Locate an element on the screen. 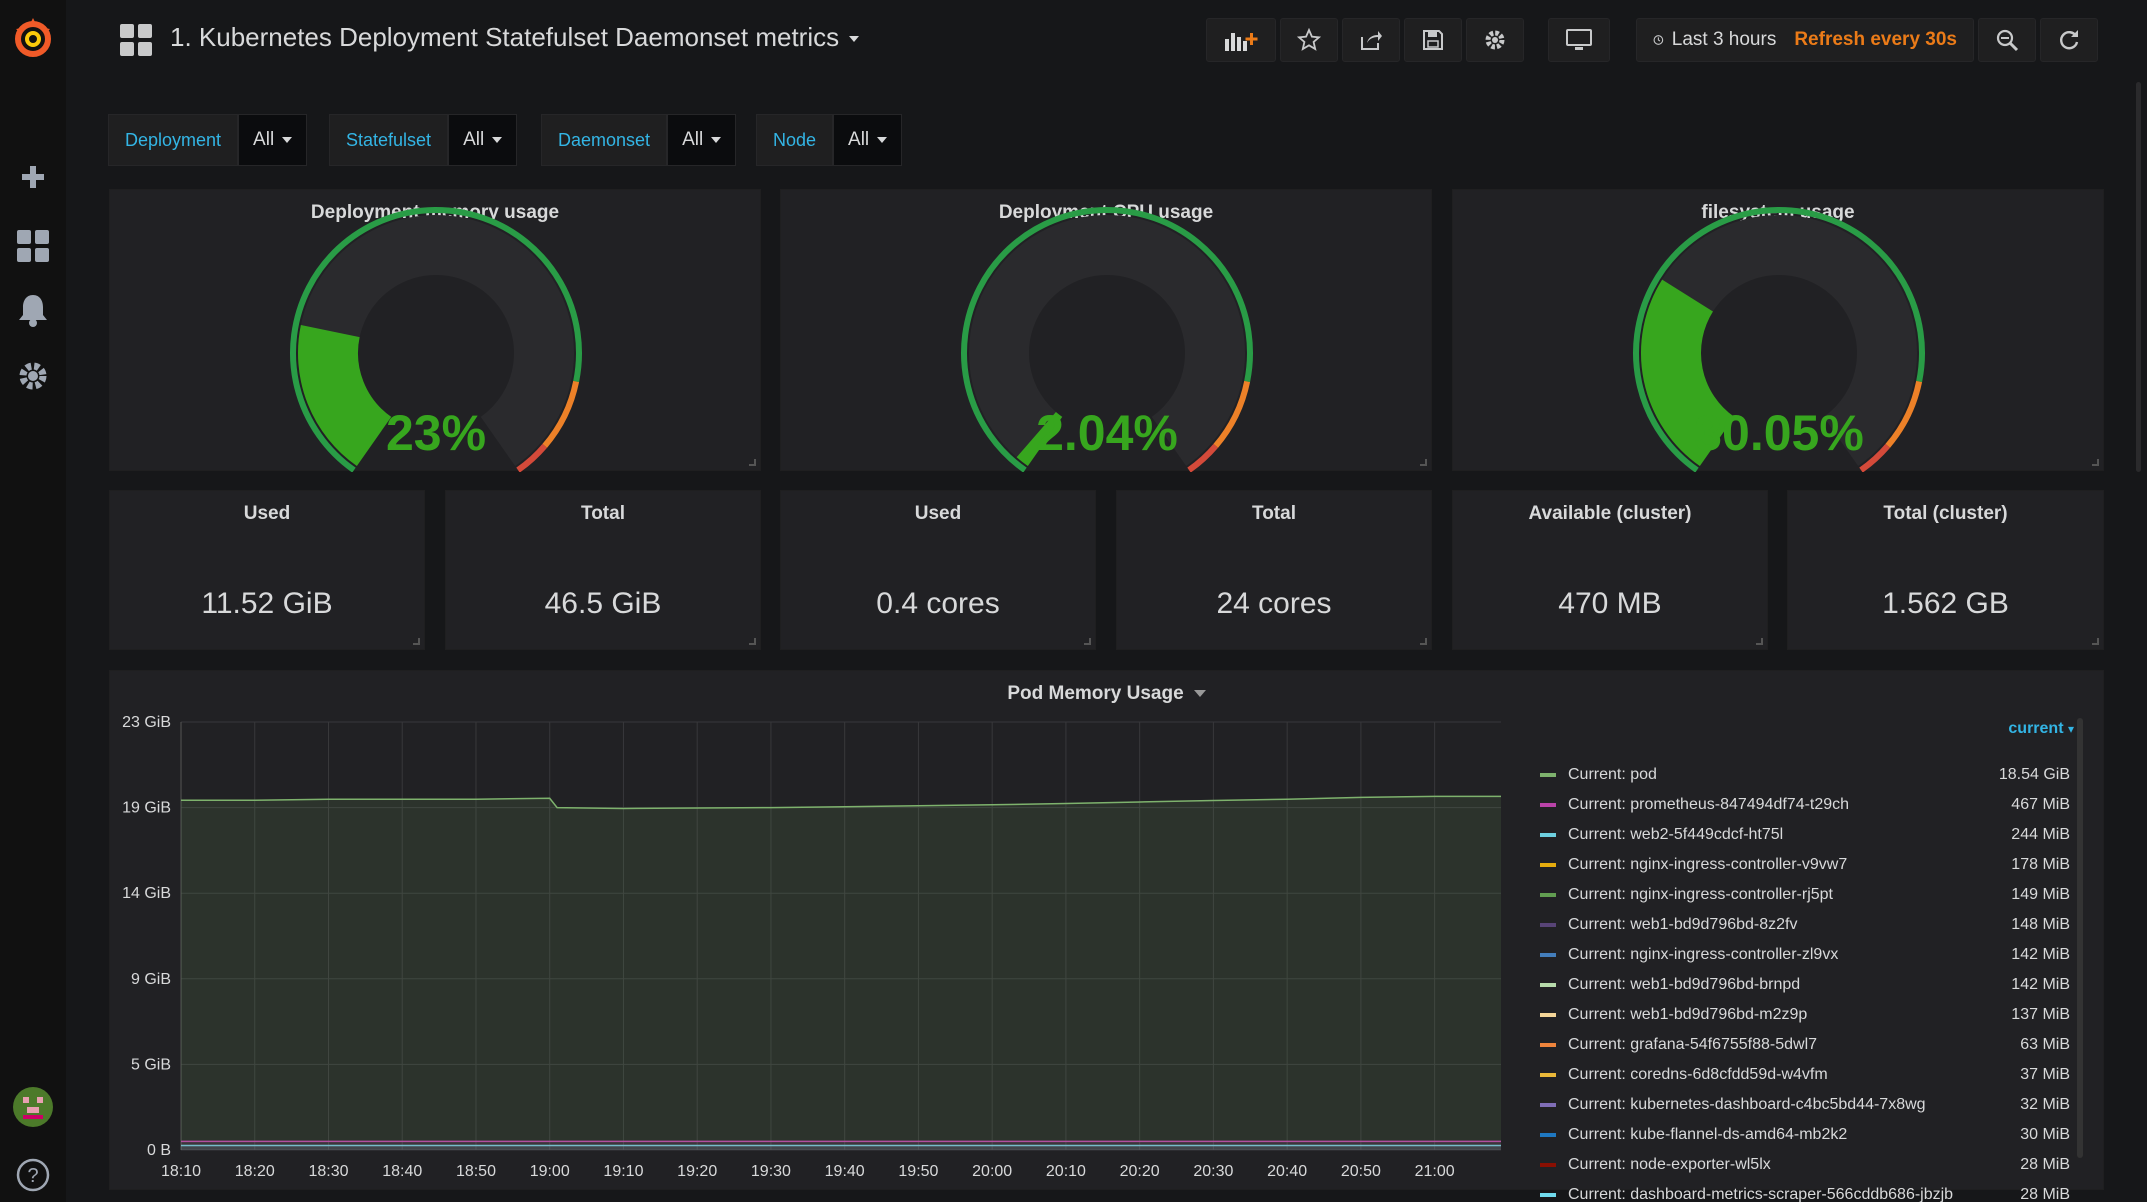  refresh-button is located at coordinates (2069, 40).